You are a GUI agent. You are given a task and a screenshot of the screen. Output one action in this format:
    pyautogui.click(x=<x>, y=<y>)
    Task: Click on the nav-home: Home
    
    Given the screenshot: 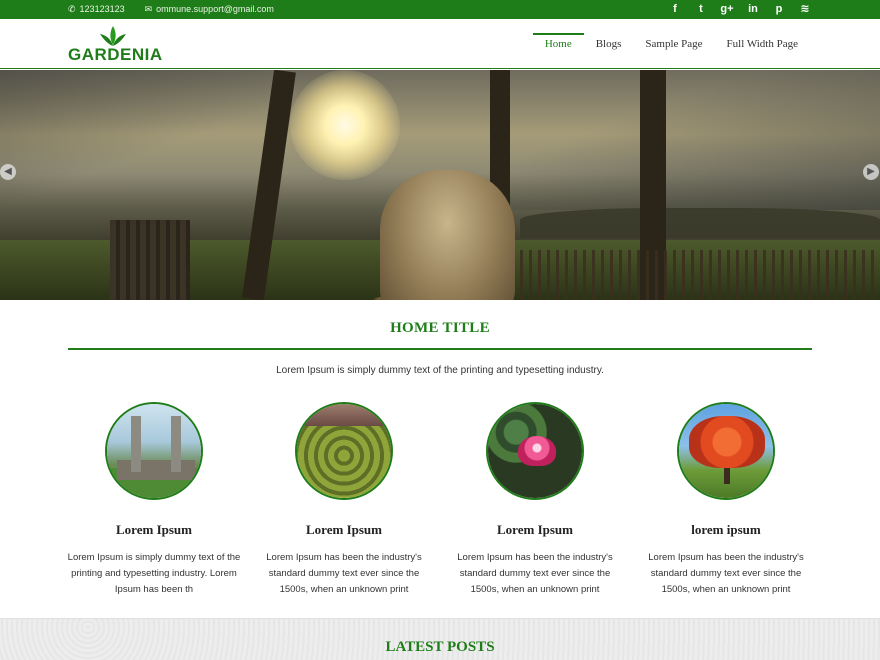 What is the action you would take?
    pyautogui.click(x=558, y=44)
    